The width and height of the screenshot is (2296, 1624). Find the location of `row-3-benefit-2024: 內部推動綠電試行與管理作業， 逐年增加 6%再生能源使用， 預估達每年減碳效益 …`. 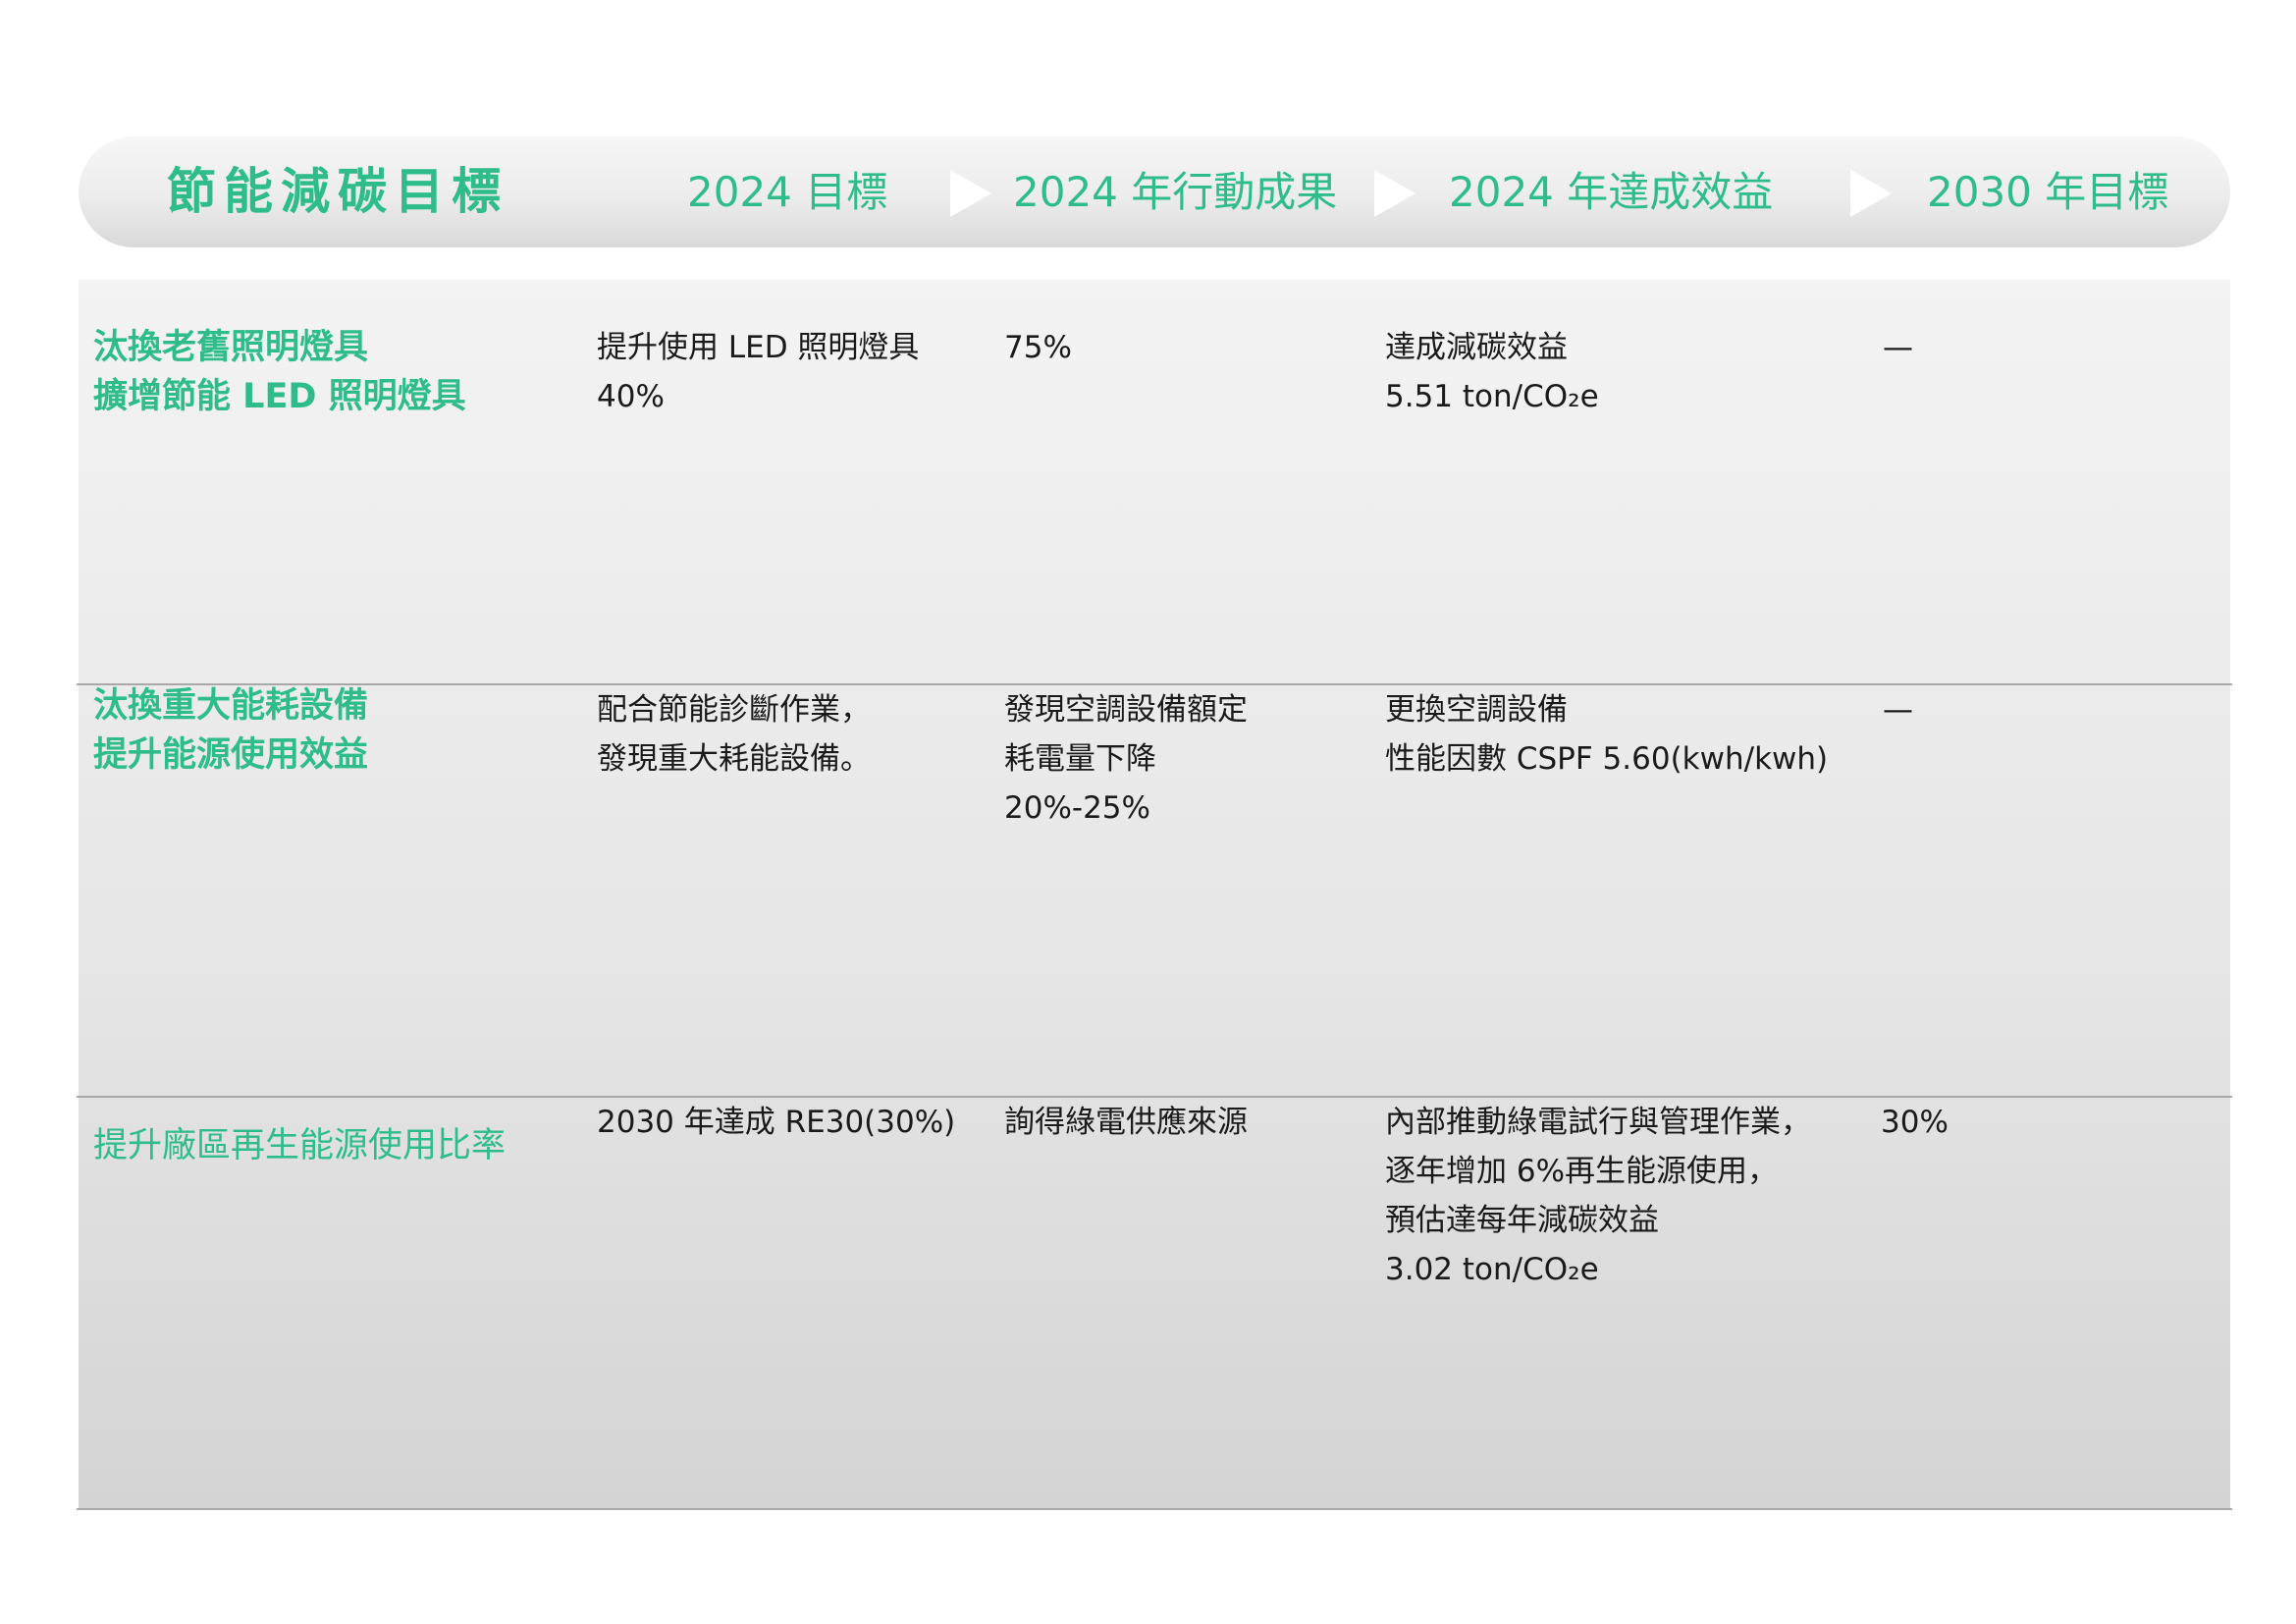

row-3-benefit-2024: 內部推動綠電試行與管理作業， 逐年增加 6%再生能源使用， 預估達每年減碳效益 … is located at coordinates (1598, 1196).